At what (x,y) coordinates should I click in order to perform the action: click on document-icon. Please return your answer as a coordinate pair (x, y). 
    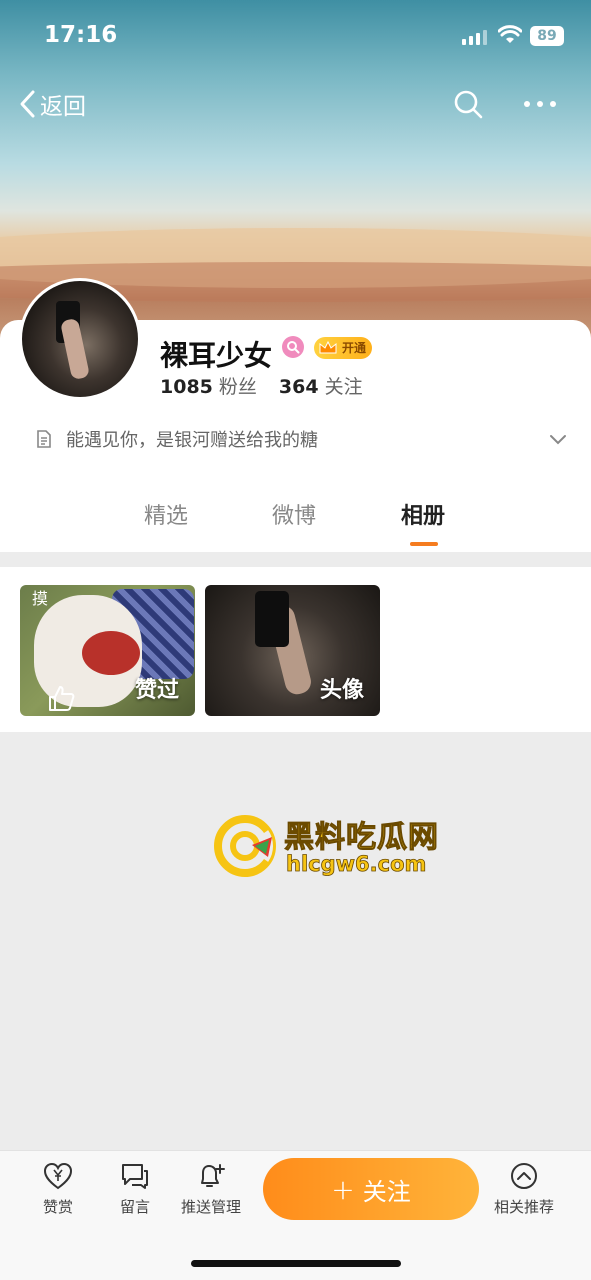
    Looking at the image, I should click on (44, 439).